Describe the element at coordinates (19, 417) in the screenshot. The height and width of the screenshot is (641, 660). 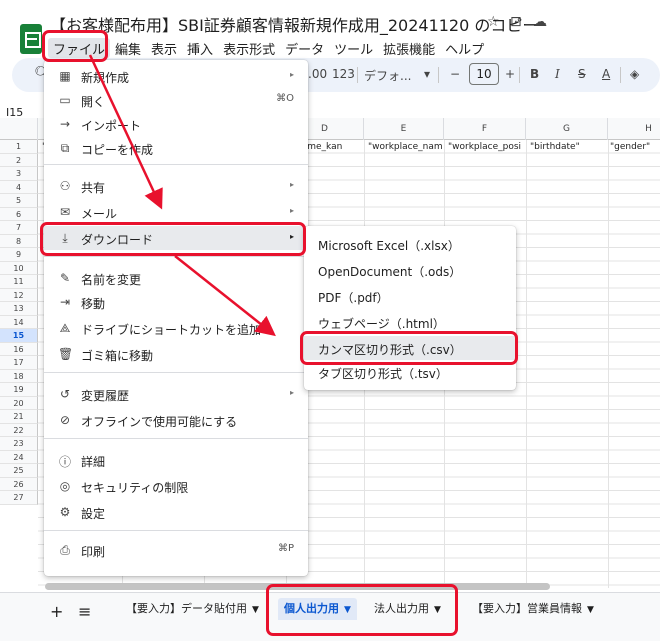
I see `row-header: 21` at that location.